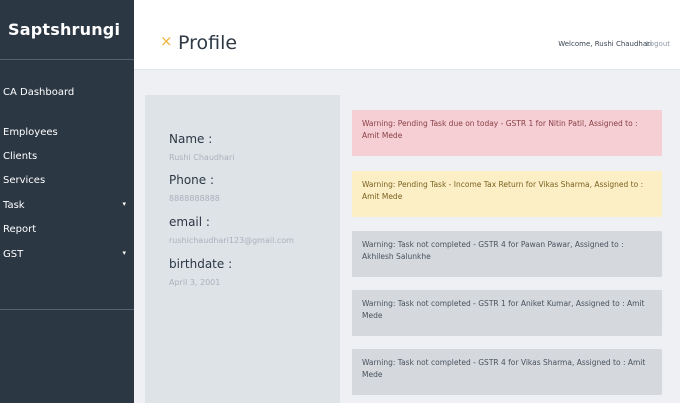 This screenshot has height=403, width=680. I want to click on sidebar-item-label: GST, so click(13, 254).